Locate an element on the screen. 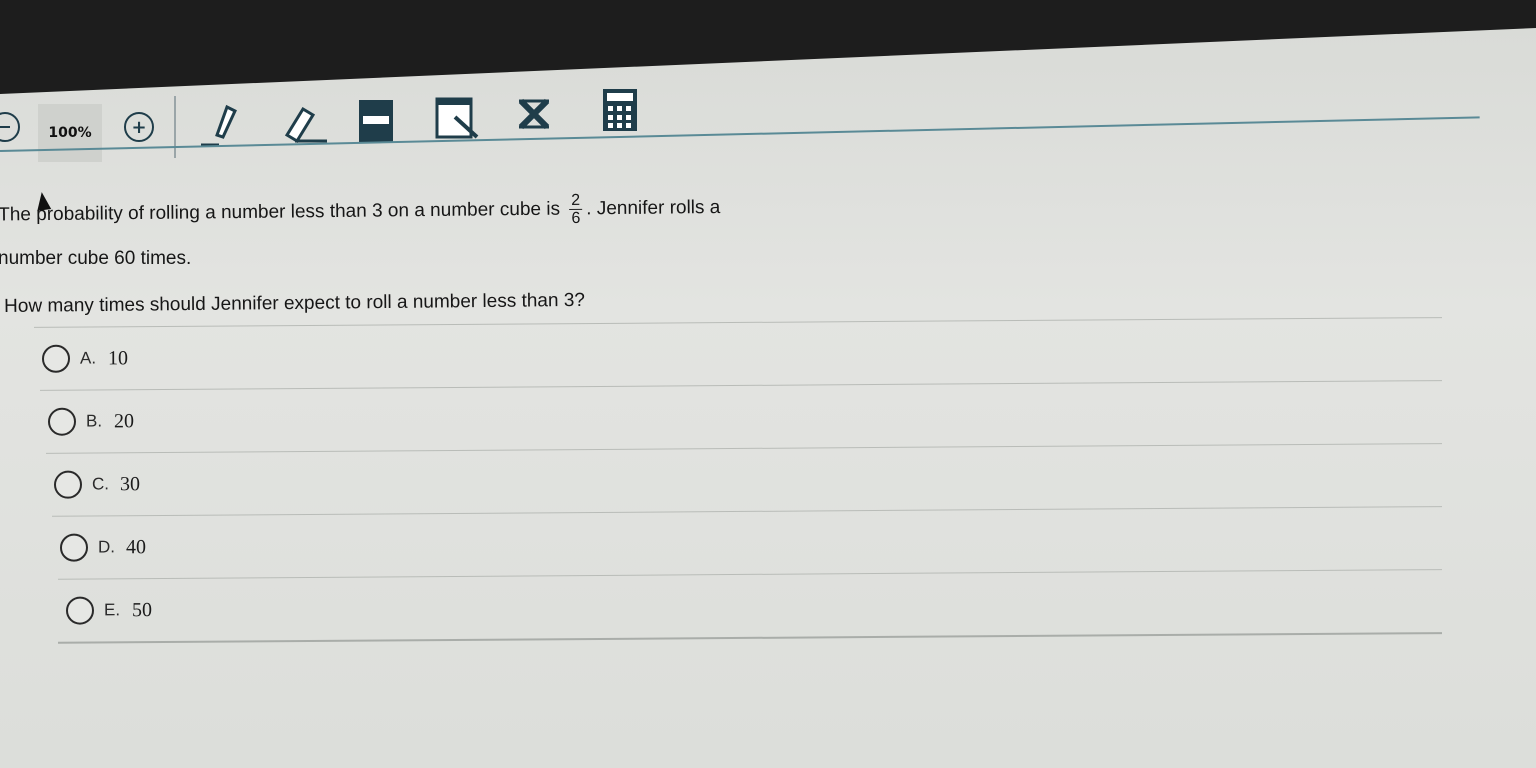  line-reader-icon is located at coordinates (376, 121).